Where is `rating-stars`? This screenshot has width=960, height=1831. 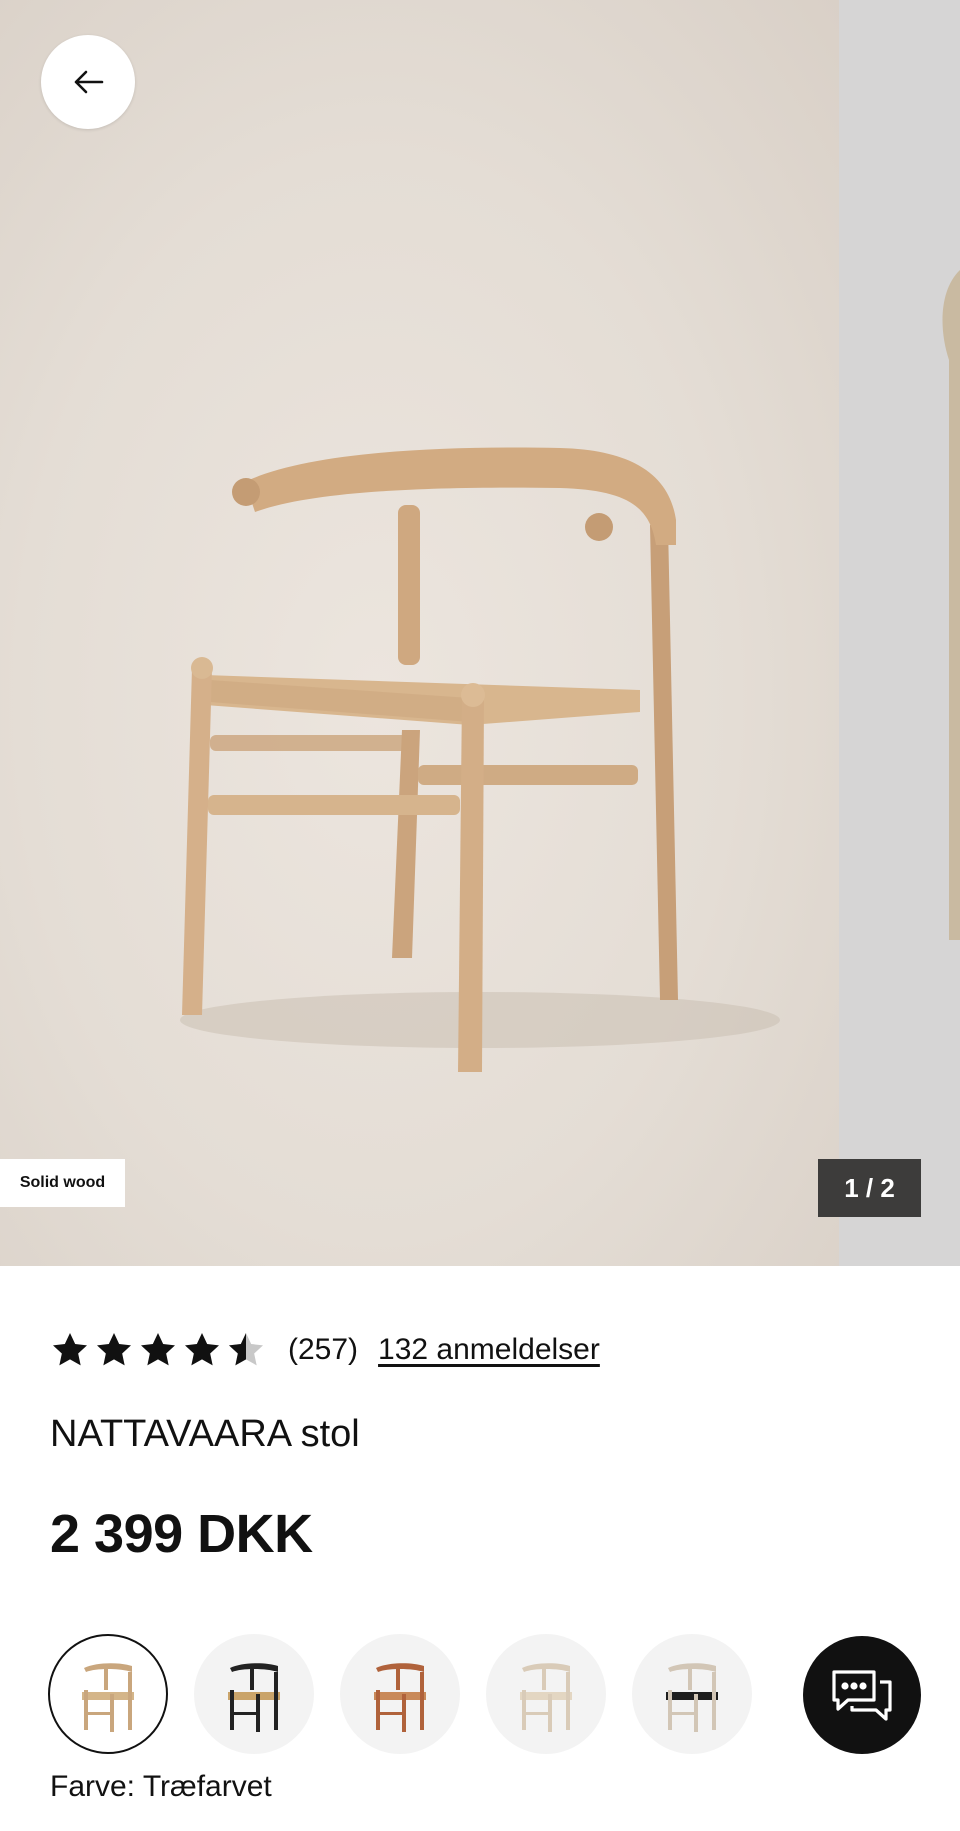 rating-stars is located at coordinates (158, 1350).